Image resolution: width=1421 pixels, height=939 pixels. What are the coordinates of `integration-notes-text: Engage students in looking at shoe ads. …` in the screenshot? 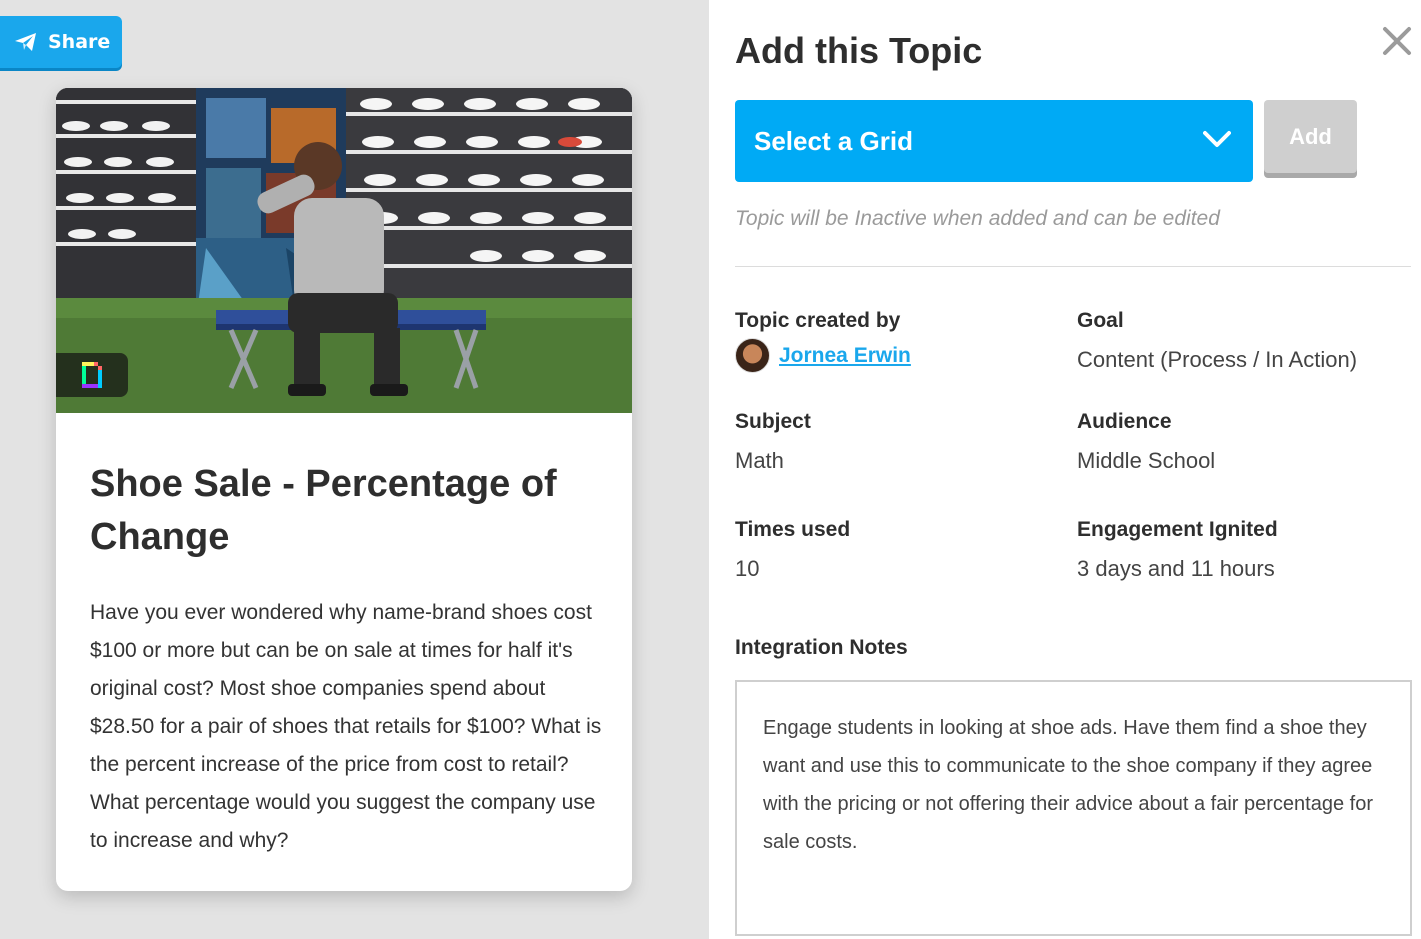 It's located at (1073, 808).